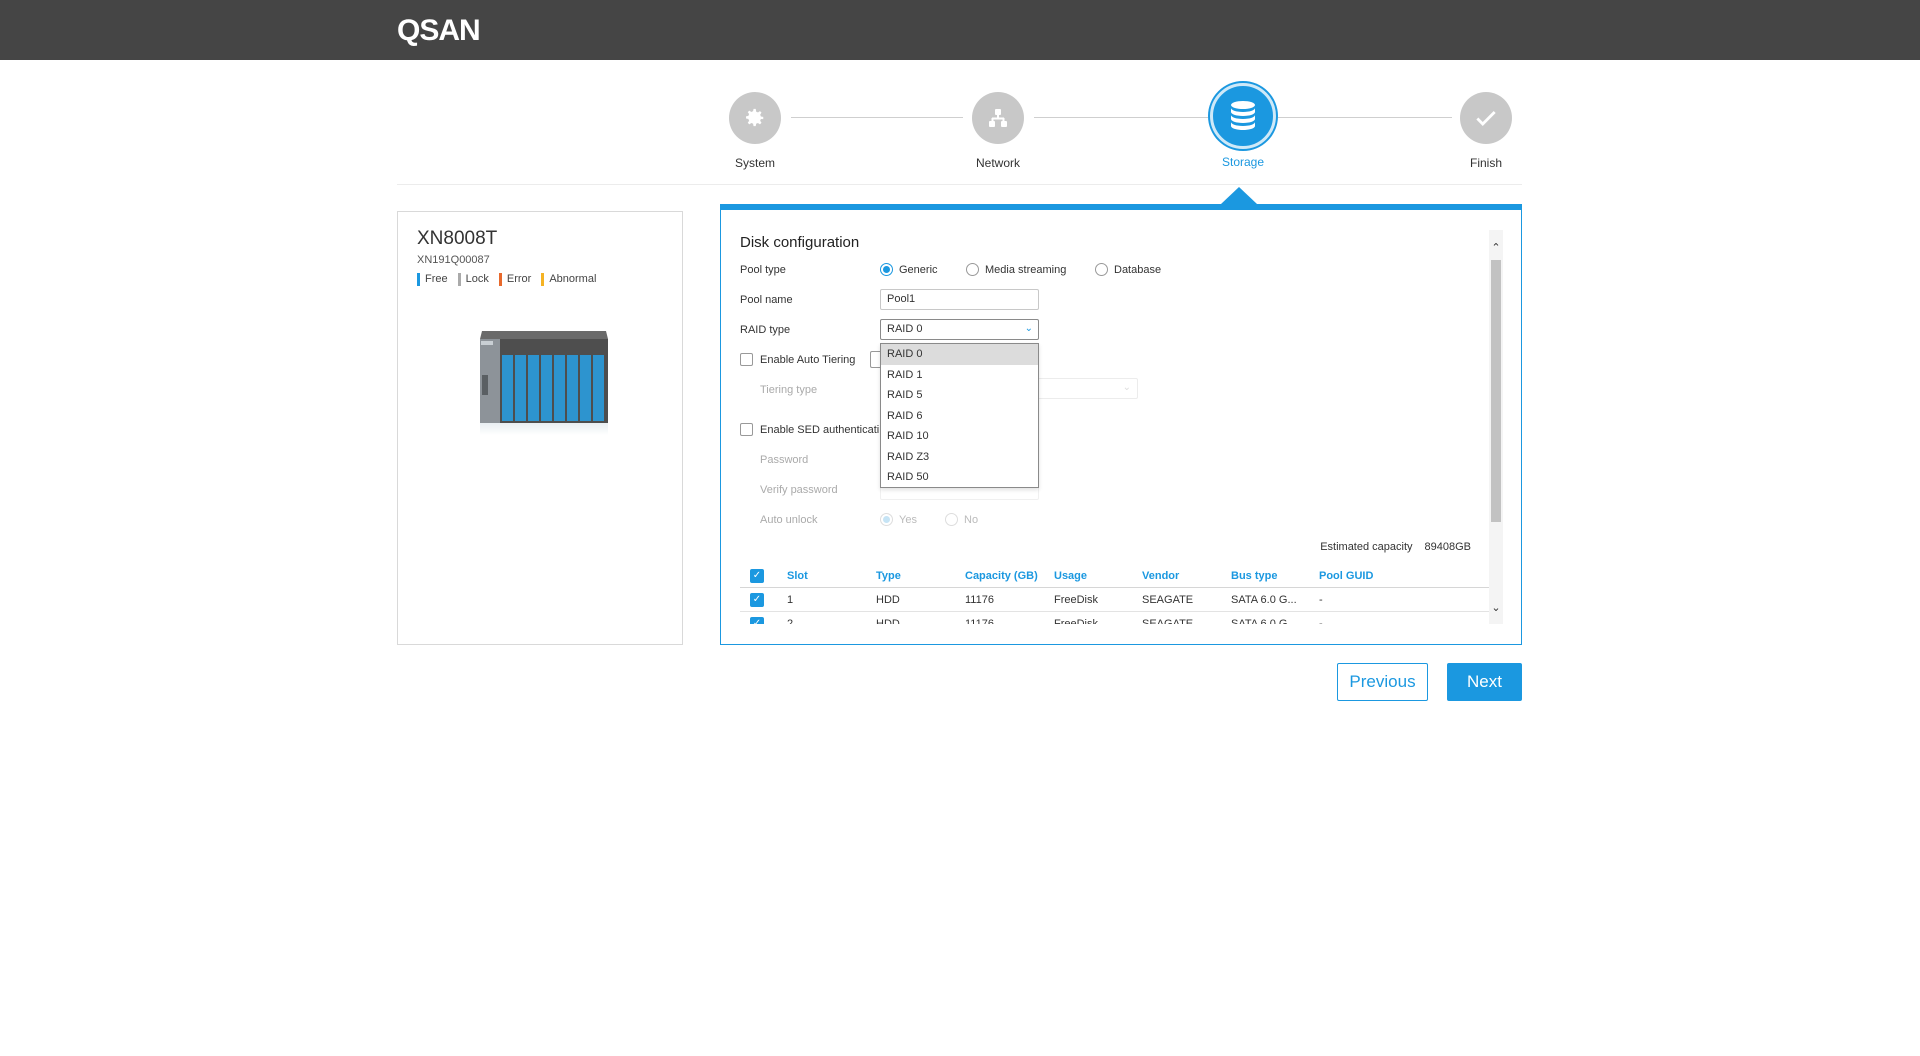 The height and width of the screenshot is (1056, 1920). What do you see at coordinates (1001, 576) in the screenshot?
I see `column-header-capacity: Capacity (GB)` at bounding box center [1001, 576].